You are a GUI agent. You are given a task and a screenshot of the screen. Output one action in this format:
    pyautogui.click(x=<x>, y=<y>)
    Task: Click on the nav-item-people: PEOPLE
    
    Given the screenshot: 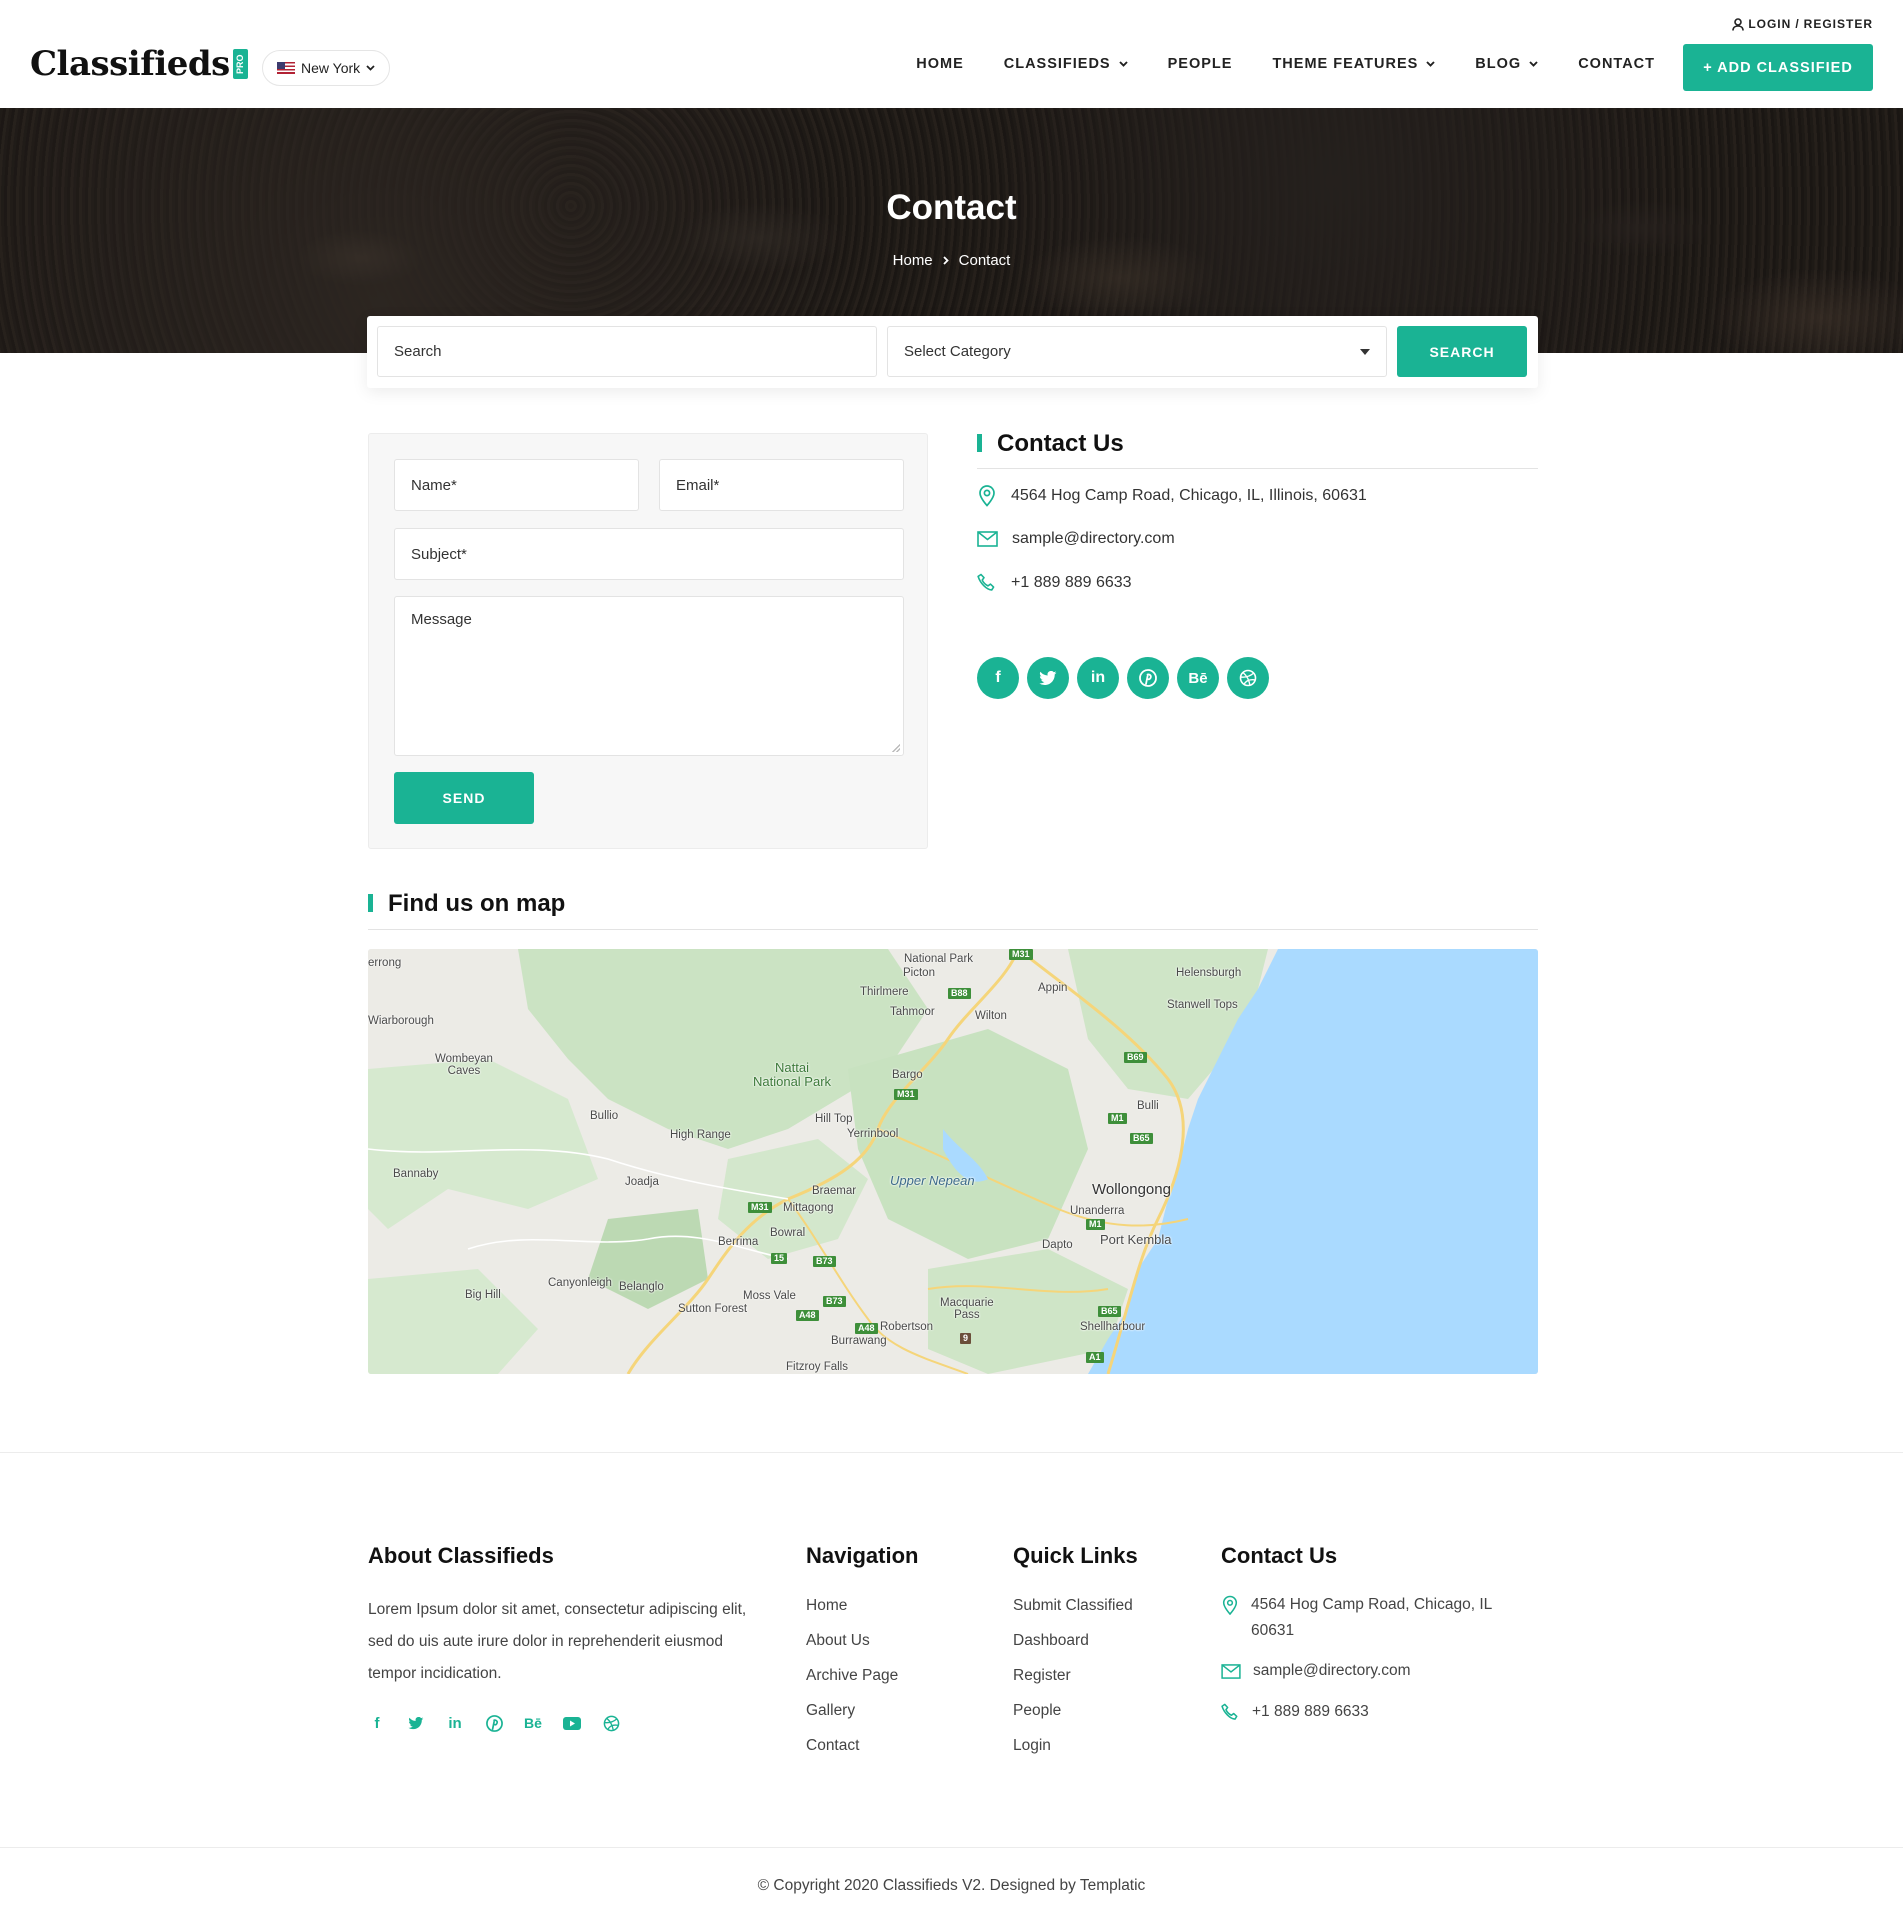 What is the action you would take?
    pyautogui.click(x=1200, y=64)
    